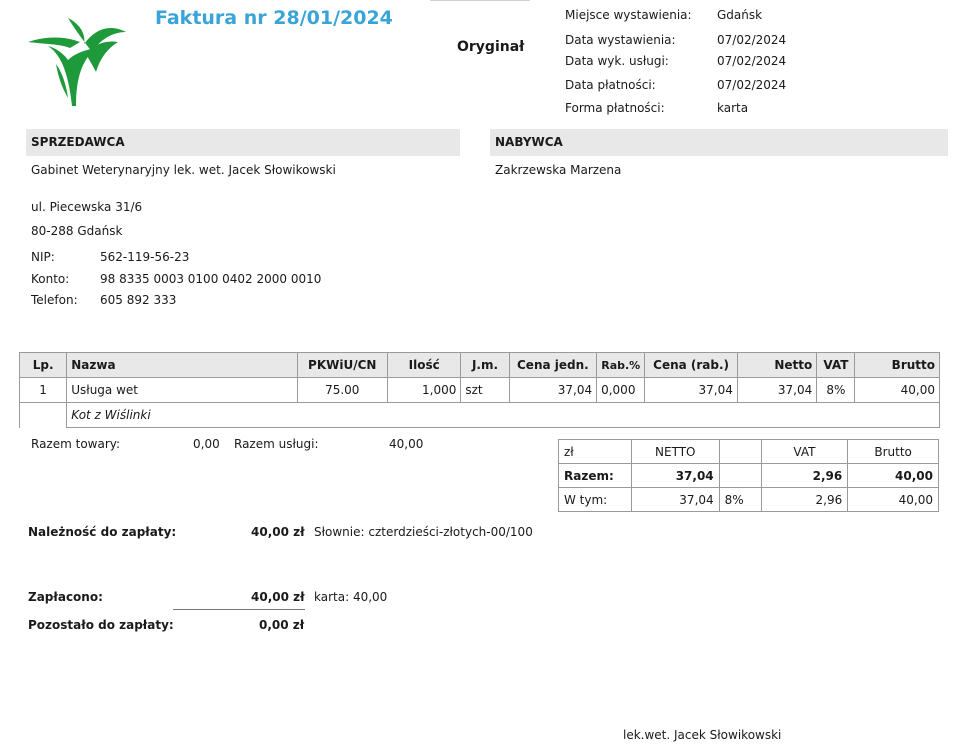  What do you see at coordinates (274, 18) in the screenshot?
I see `invoice-title: Faktura nr 28/01/2024` at bounding box center [274, 18].